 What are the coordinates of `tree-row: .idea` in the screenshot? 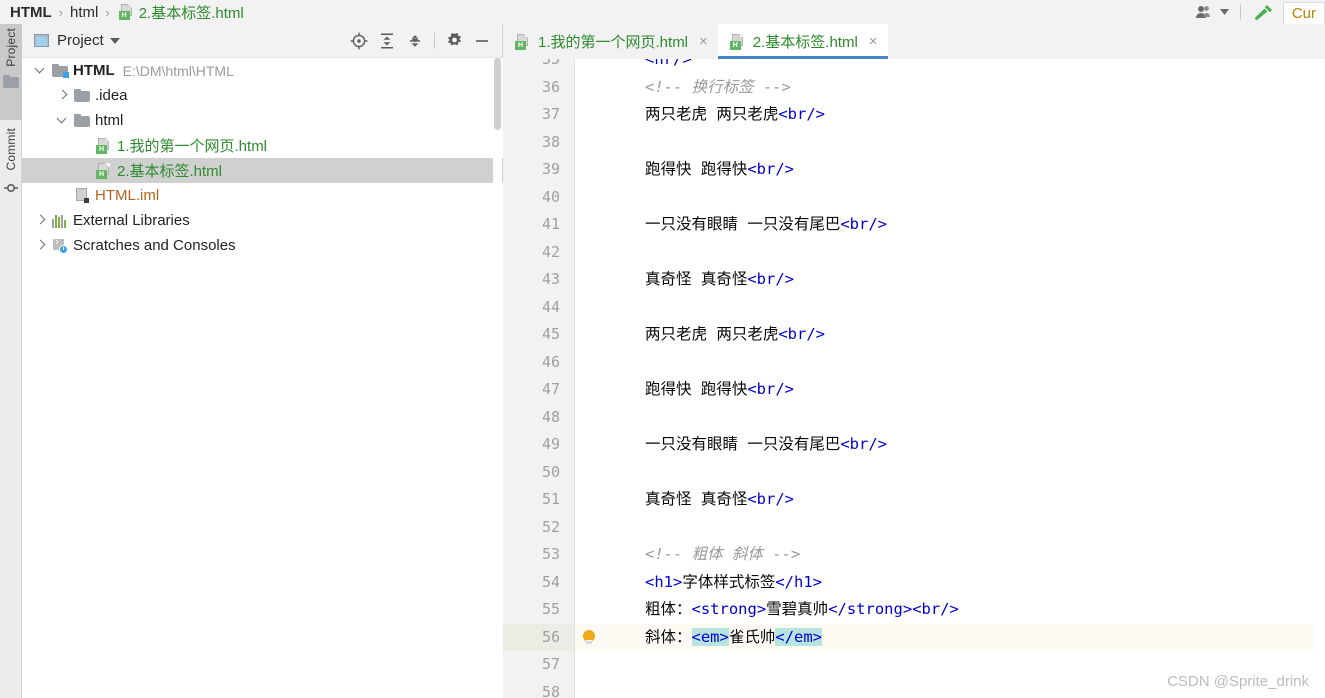 It's located at (262, 95).